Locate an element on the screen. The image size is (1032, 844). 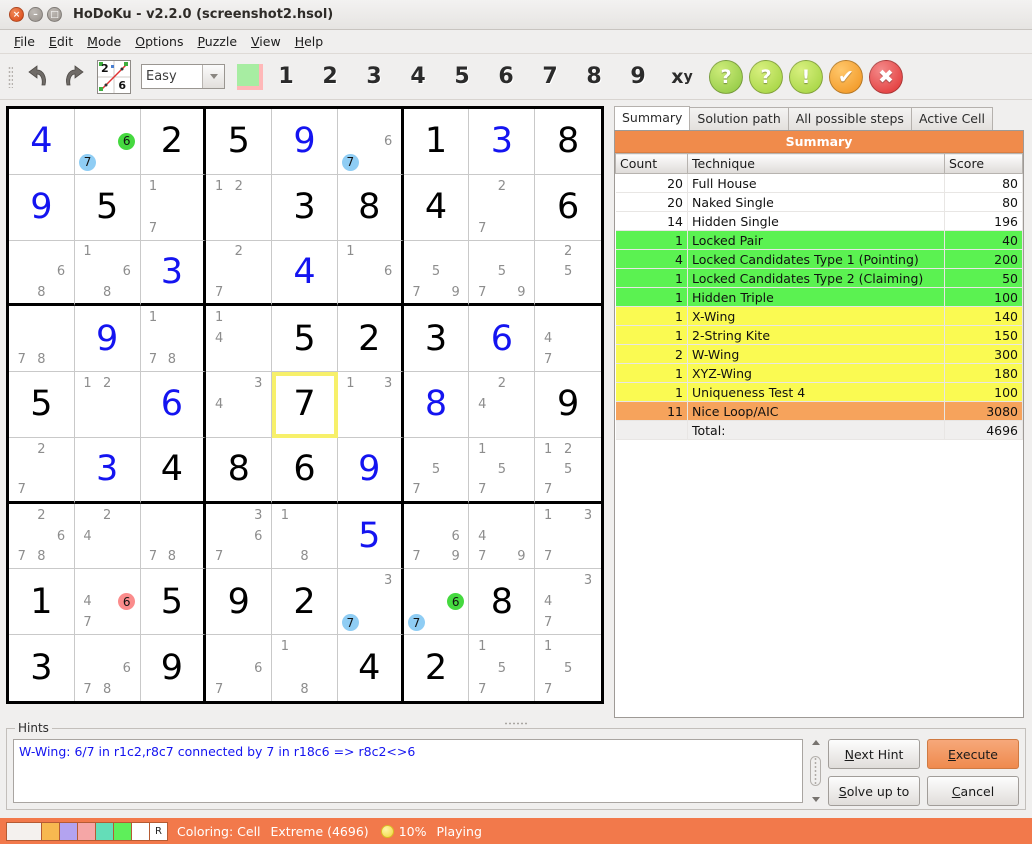
sudoku-cell-r4c2: 9 is located at coordinates (107, 339).